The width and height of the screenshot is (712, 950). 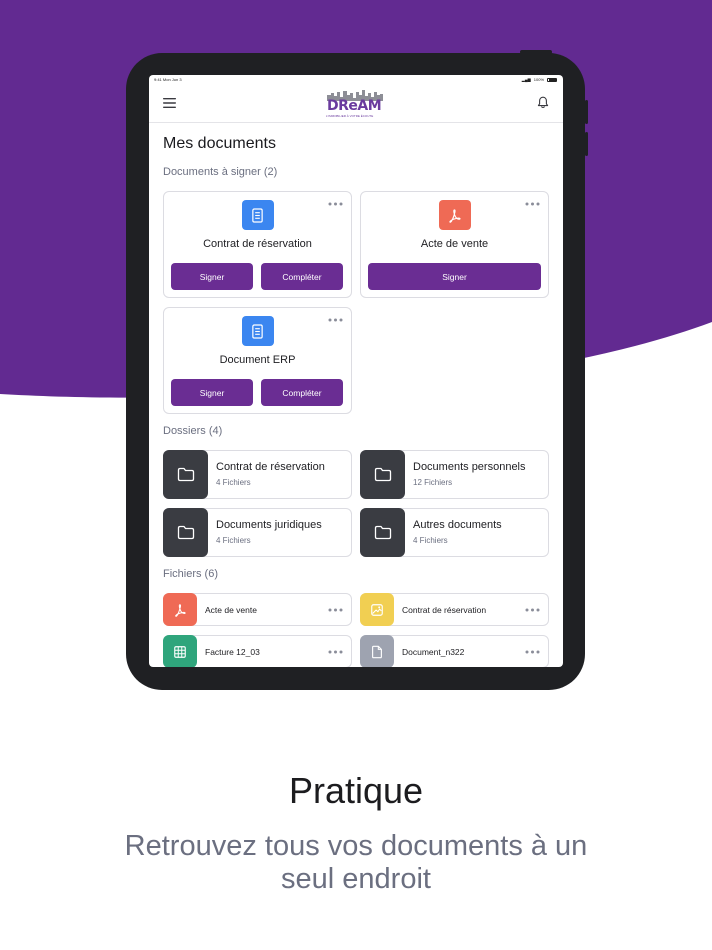 I want to click on battery-icon, so click(x=552, y=79).